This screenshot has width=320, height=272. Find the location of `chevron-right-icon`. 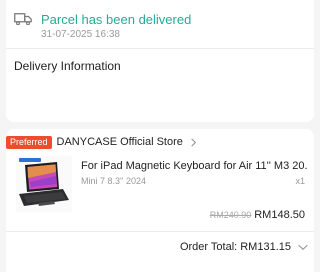

chevron-right-icon is located at coordinates (193, 142).